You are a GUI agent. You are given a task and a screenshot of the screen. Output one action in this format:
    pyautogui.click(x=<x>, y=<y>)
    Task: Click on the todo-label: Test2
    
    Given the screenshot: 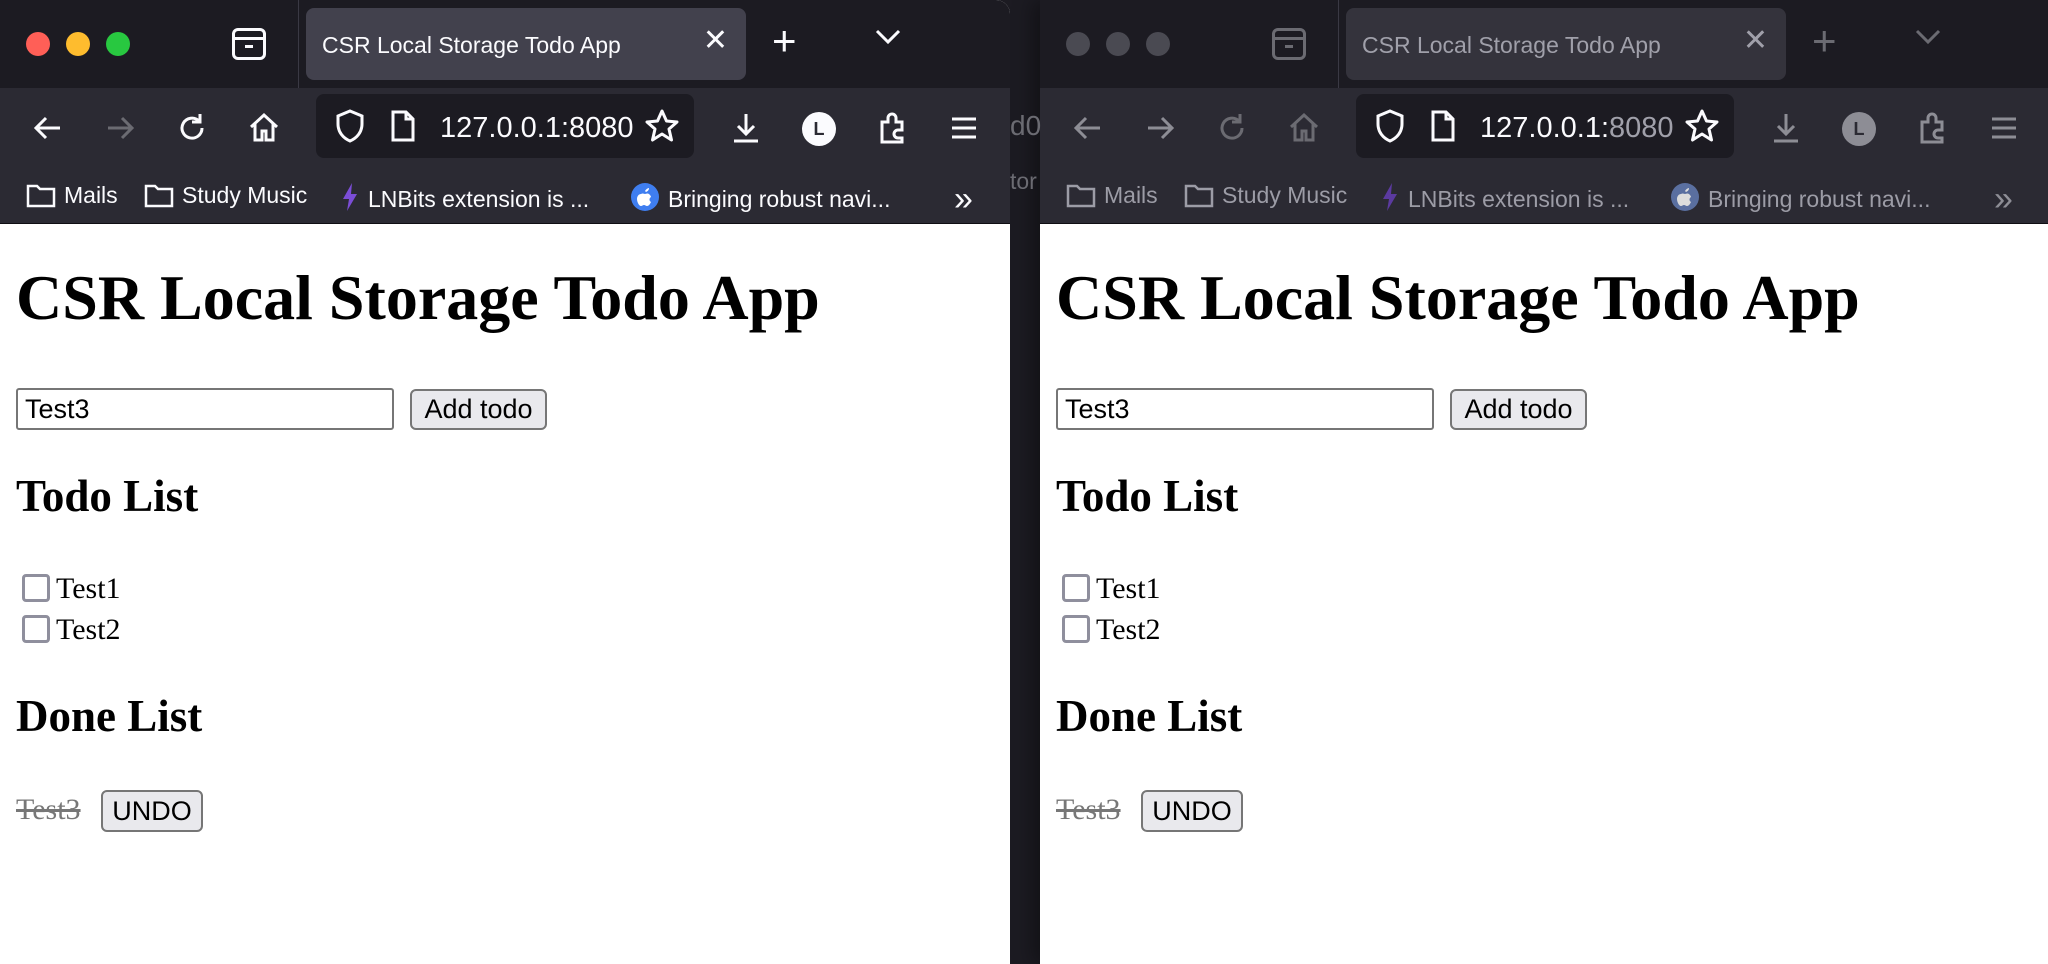 What is the action you would take?
    pyautogui.click(x=88, y=629)
    